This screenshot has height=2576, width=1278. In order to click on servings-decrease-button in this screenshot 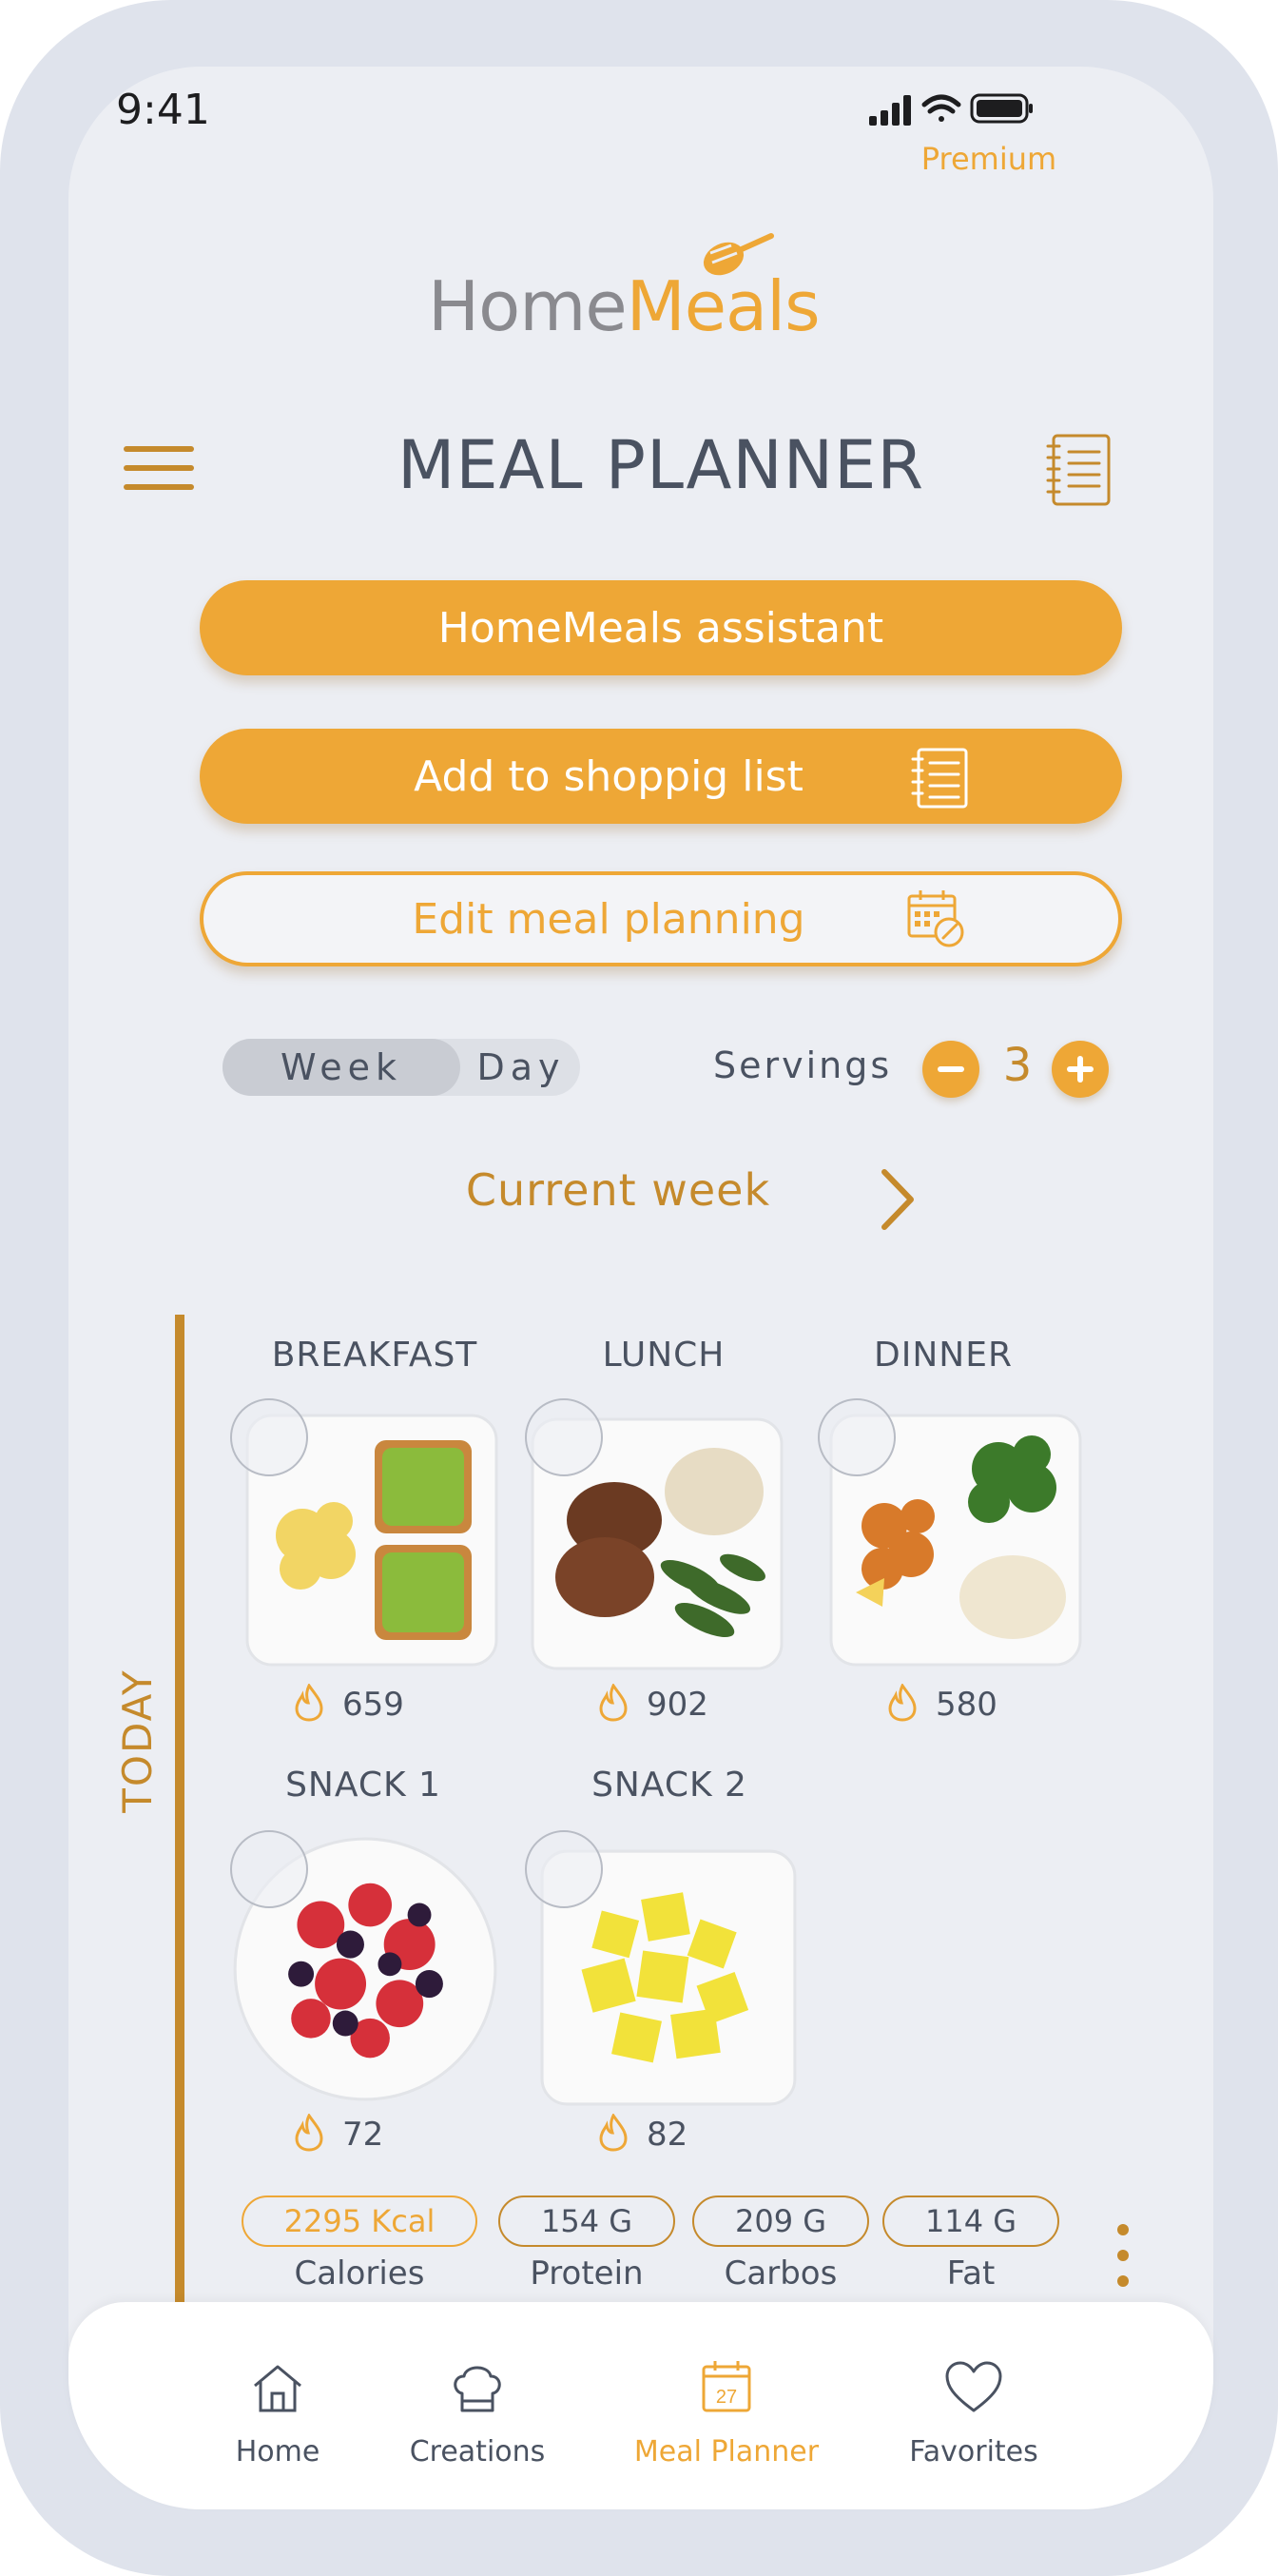, I will do `click(950, 1070)`.